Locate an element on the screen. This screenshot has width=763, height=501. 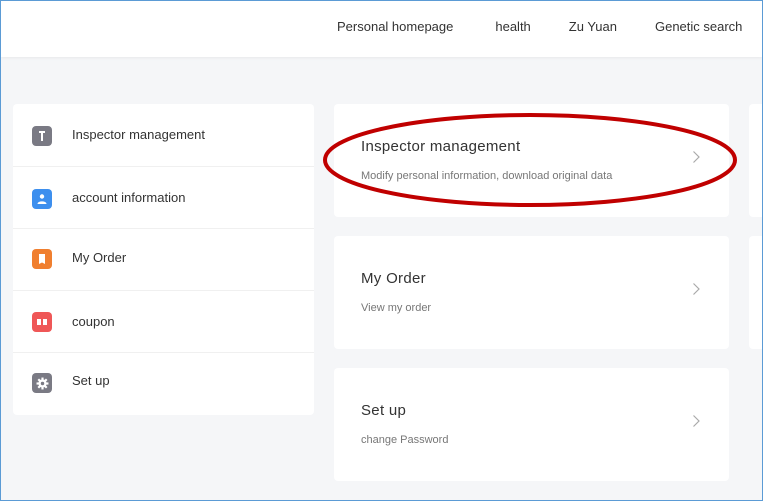
card-title: Inspector management is located at coordinates (441, 146).